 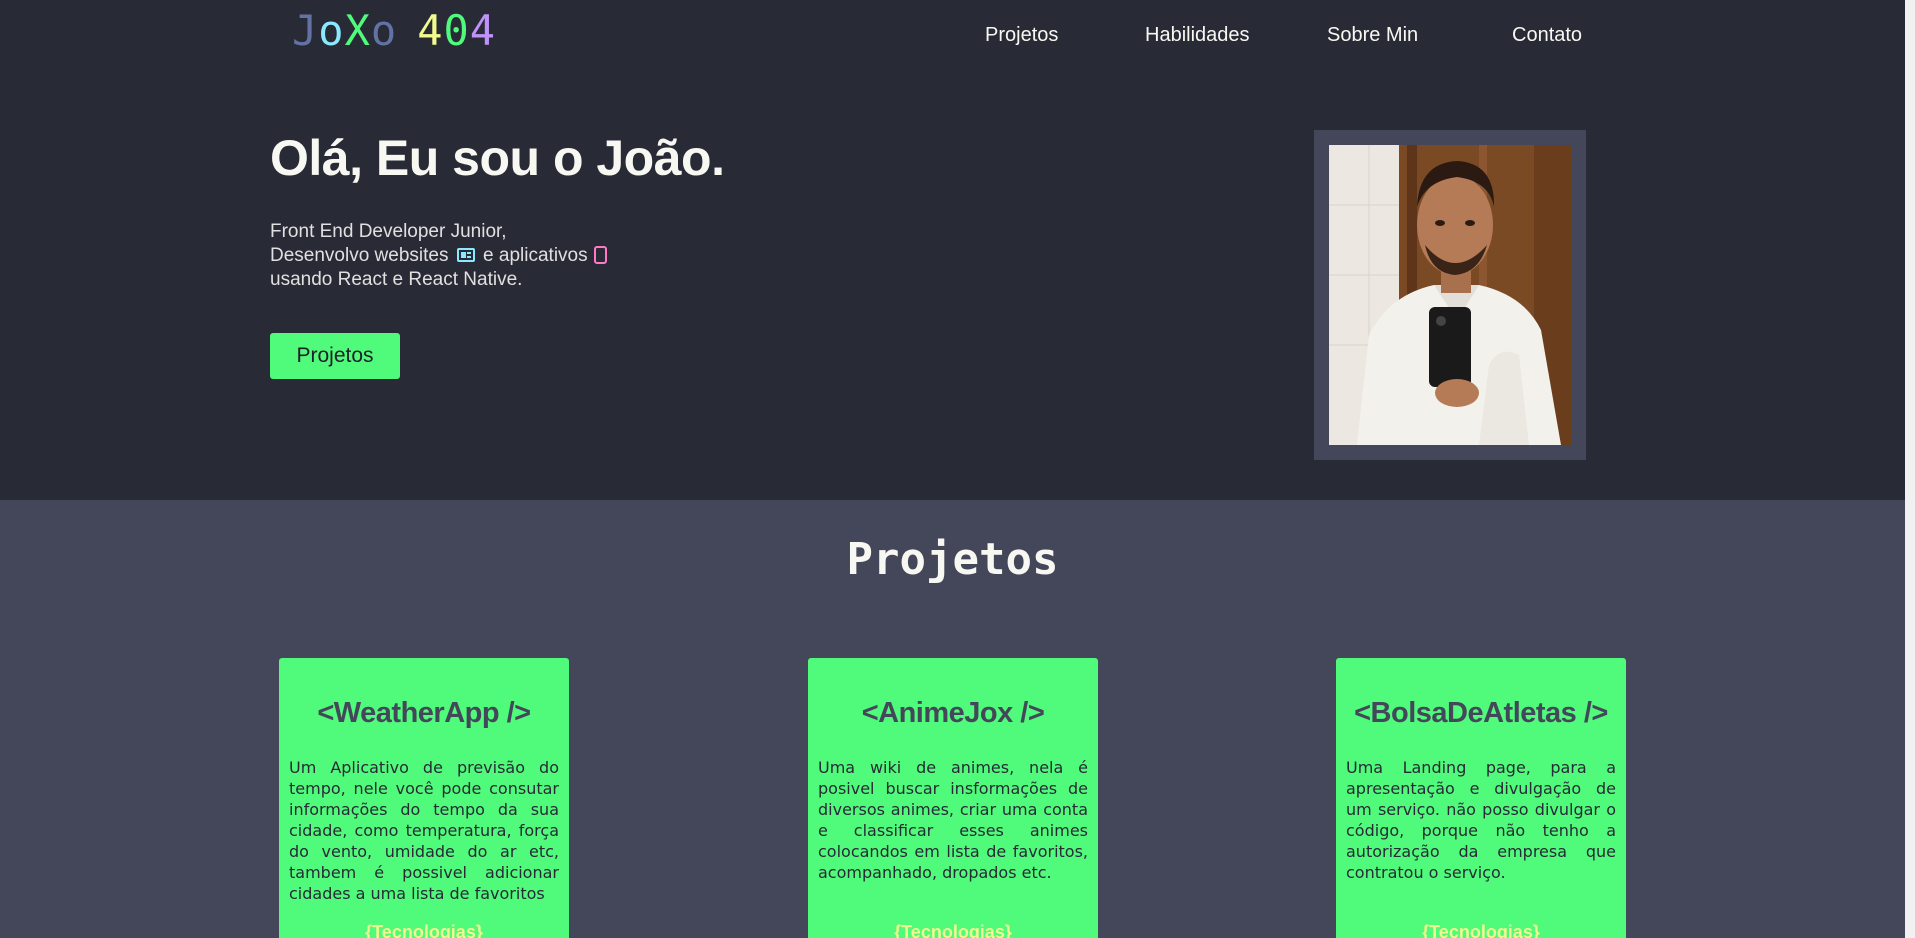 I want to click on profile-photo-frame, so click(x=1450, y=295).